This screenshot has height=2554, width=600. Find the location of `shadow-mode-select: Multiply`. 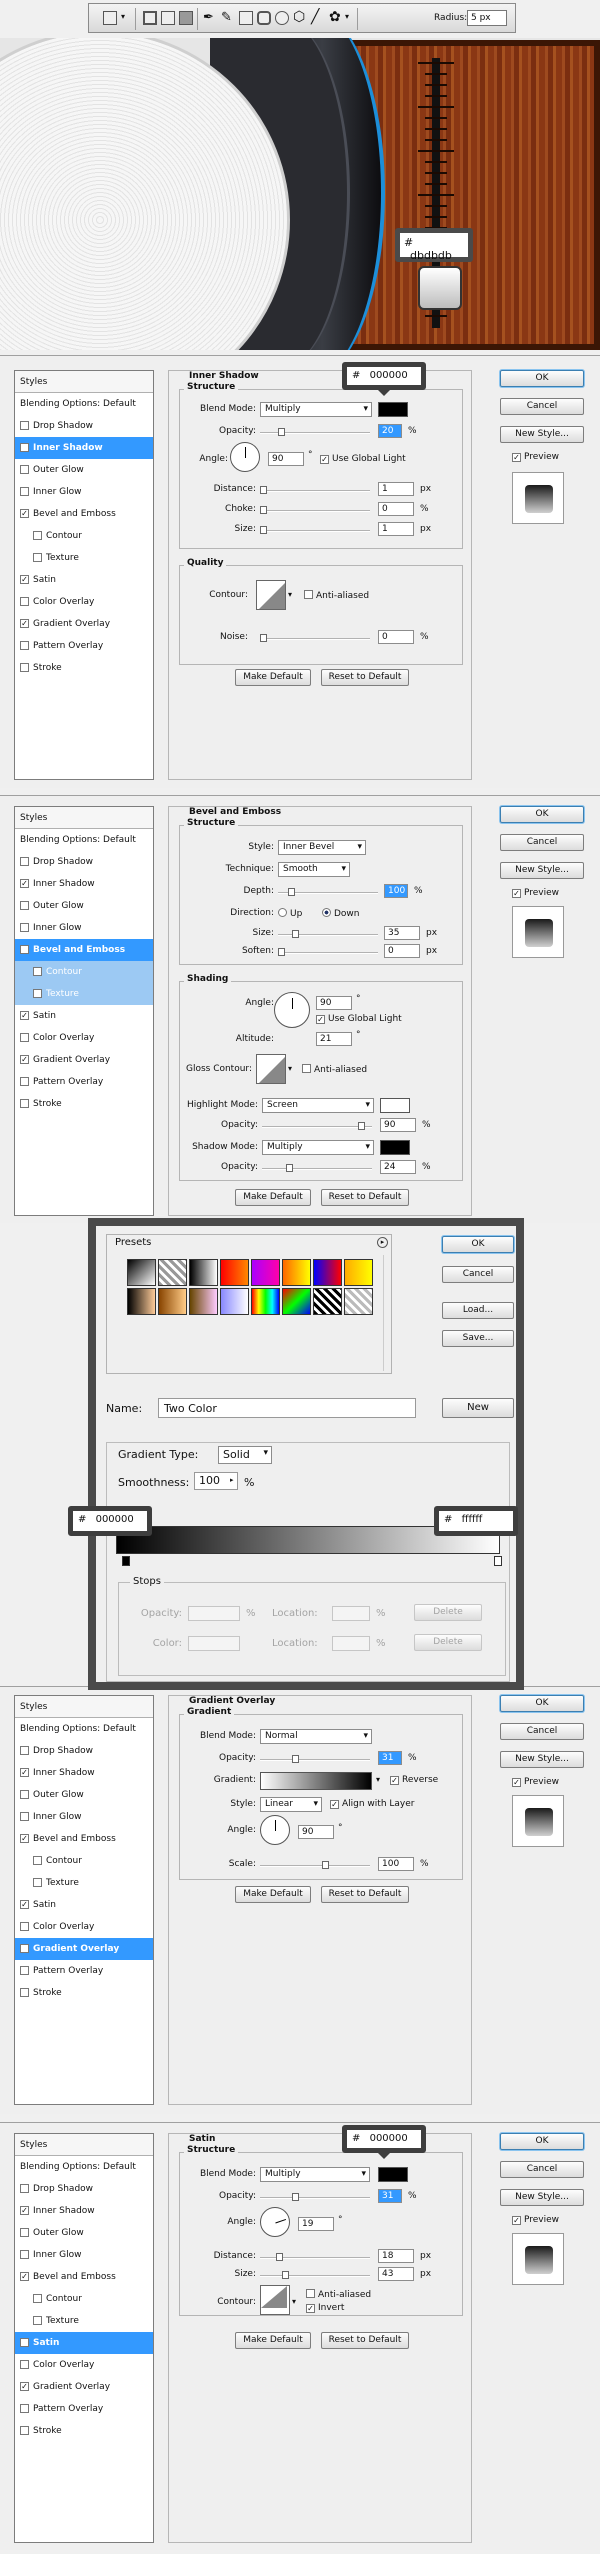

shadow-mode-select: Multiply is located at coordinates (318, 1147).